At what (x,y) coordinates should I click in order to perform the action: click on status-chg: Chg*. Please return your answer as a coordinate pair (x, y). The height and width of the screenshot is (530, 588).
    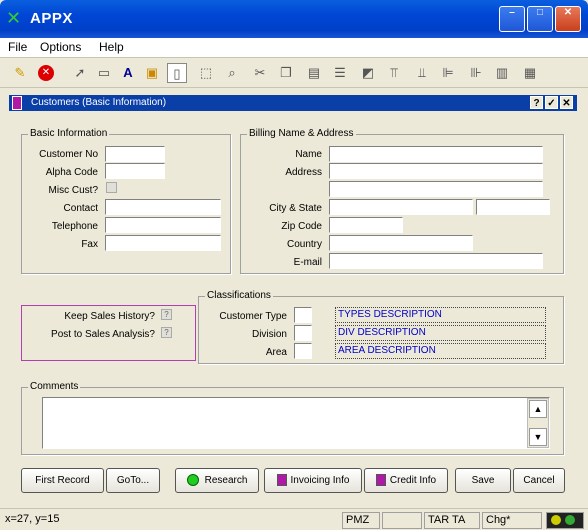
    Looking at the image, I should click on (512, 520).